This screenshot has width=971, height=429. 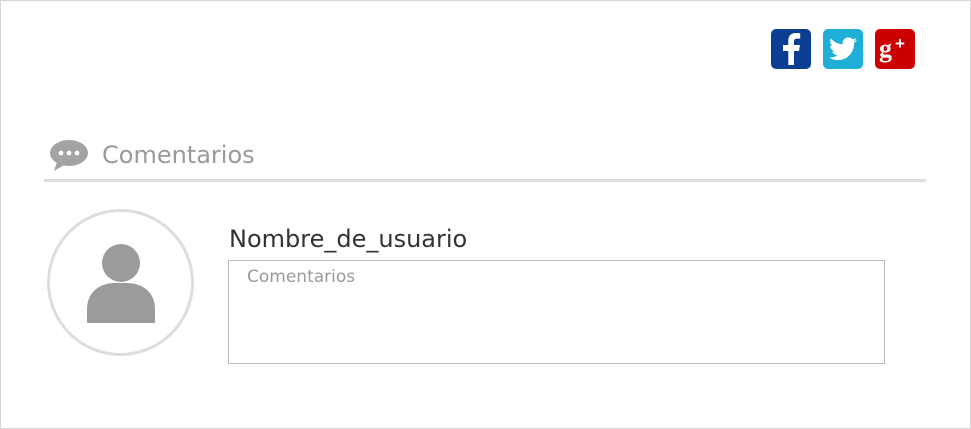 What do you see at coordinates (885, 48) in the screenshot?
I see `svg-text: g` at bounding box center [885, 48].